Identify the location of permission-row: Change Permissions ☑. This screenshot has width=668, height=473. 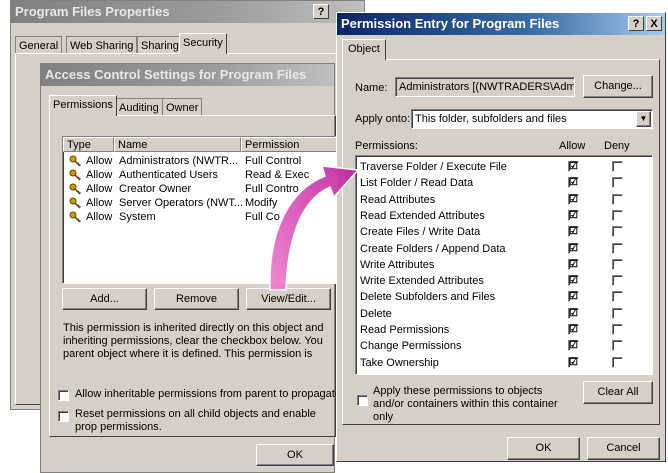
(504, 346).